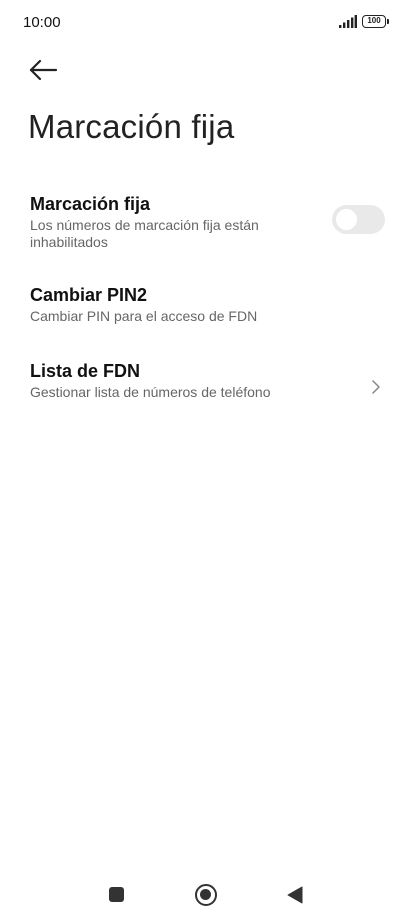  I want to click on fdn-list-title: Lista de FDN, so click(85, 371).